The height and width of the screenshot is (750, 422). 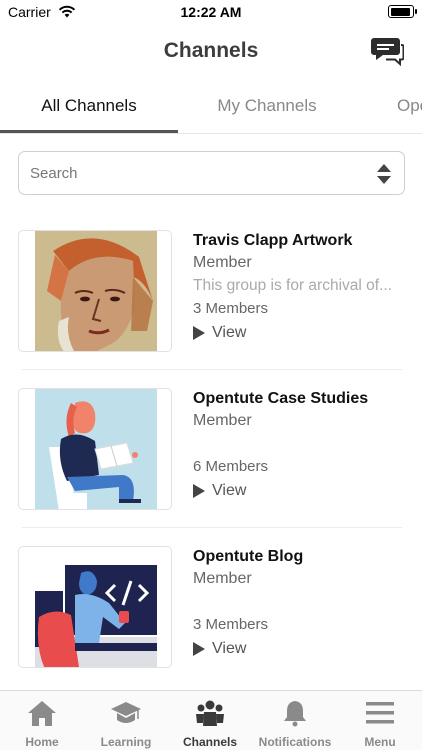 I want to click on nav-notifications: Notifications, so click(x=295, y=720).